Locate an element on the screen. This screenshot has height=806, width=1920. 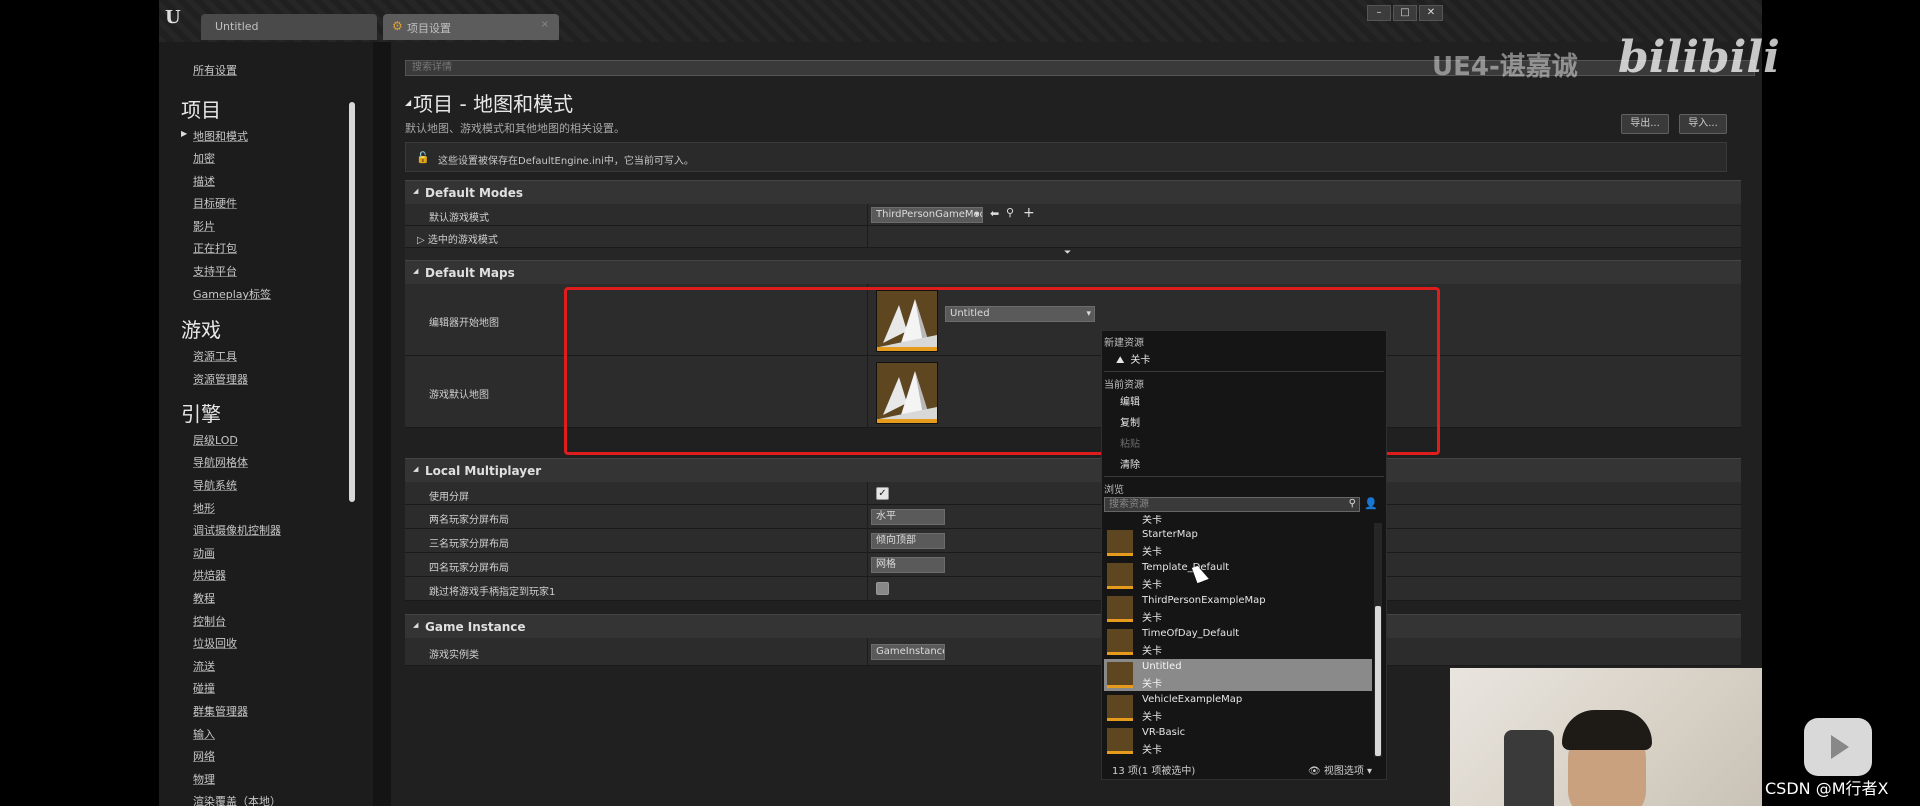
sidebar-item-all-settings: 所有设置 is located at coordinates (215, 70).